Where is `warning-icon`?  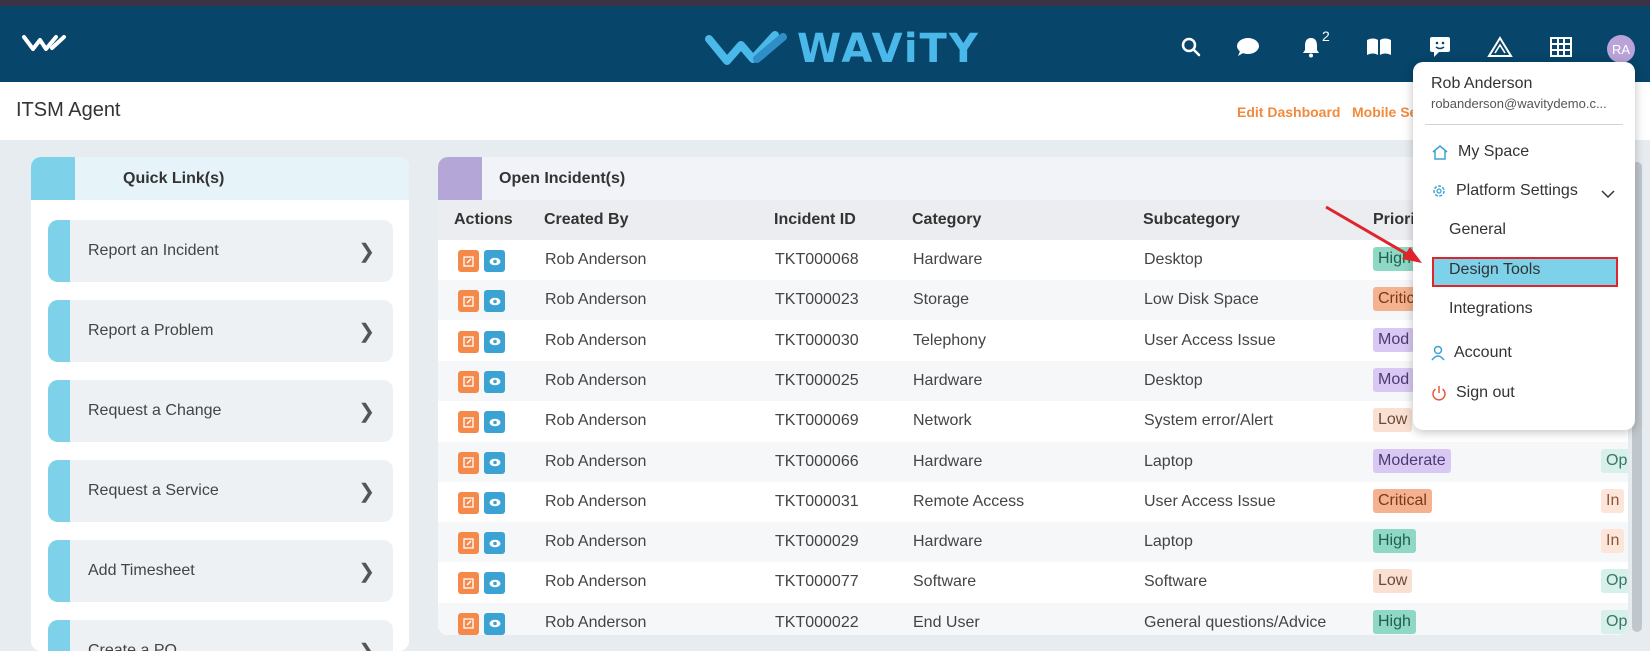
warning-icon is located at coordinates (1500, 47).